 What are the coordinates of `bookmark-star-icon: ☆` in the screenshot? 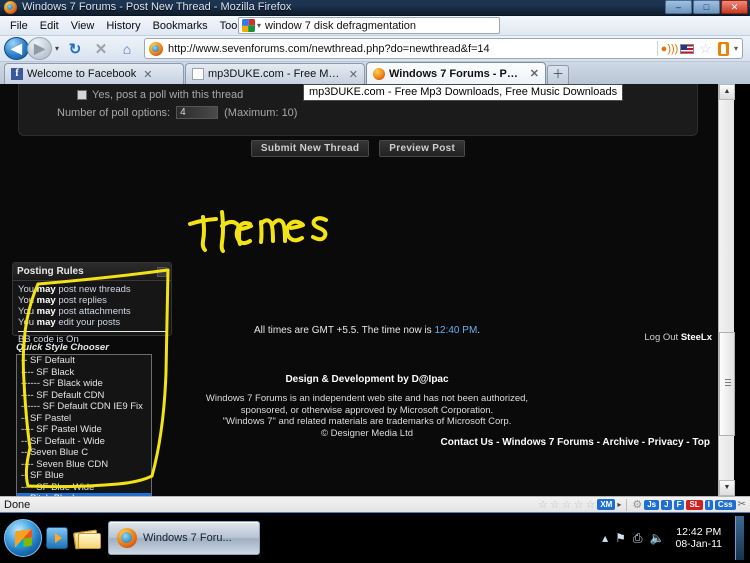 It's located at (705, 48).